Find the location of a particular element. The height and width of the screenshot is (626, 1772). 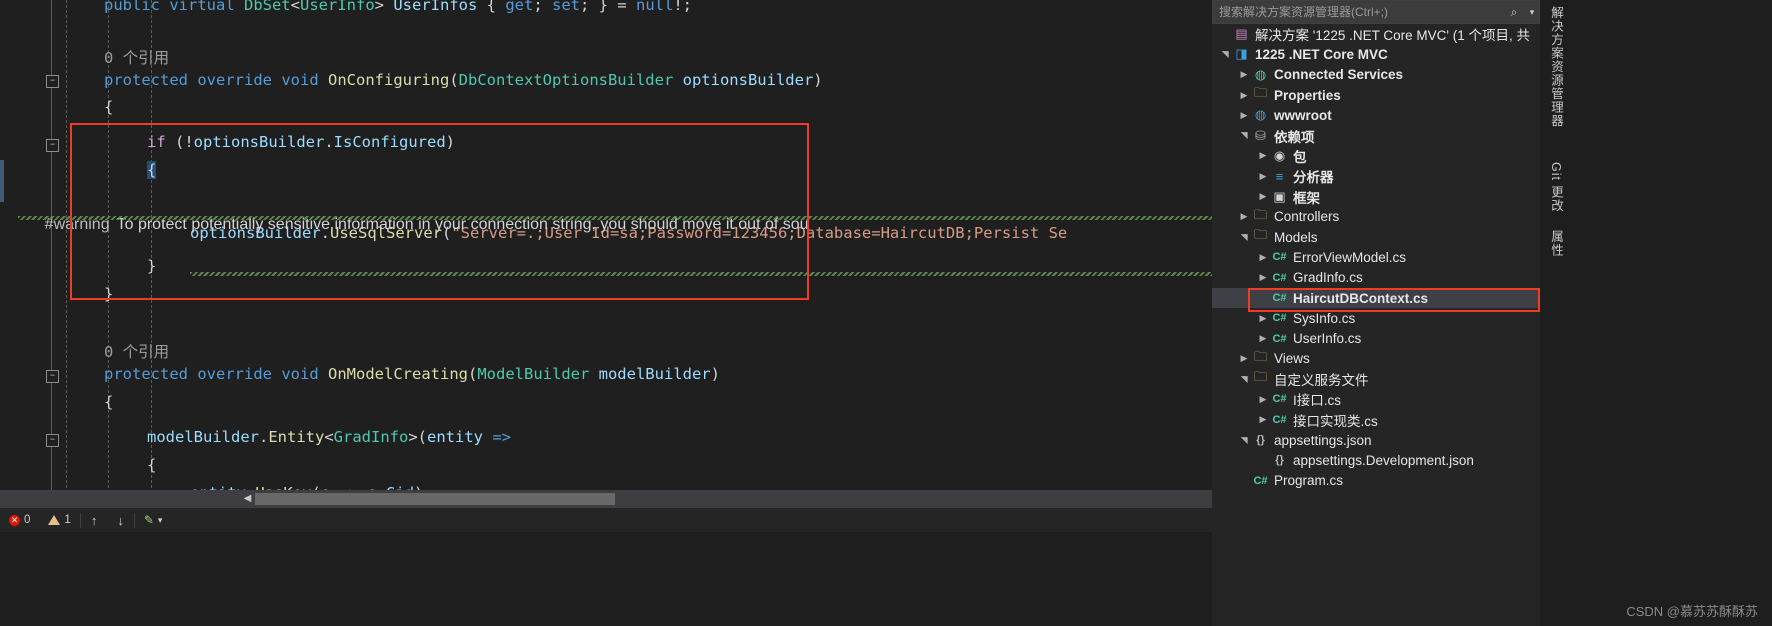

code-token: . is located at coordinates (263, 437).